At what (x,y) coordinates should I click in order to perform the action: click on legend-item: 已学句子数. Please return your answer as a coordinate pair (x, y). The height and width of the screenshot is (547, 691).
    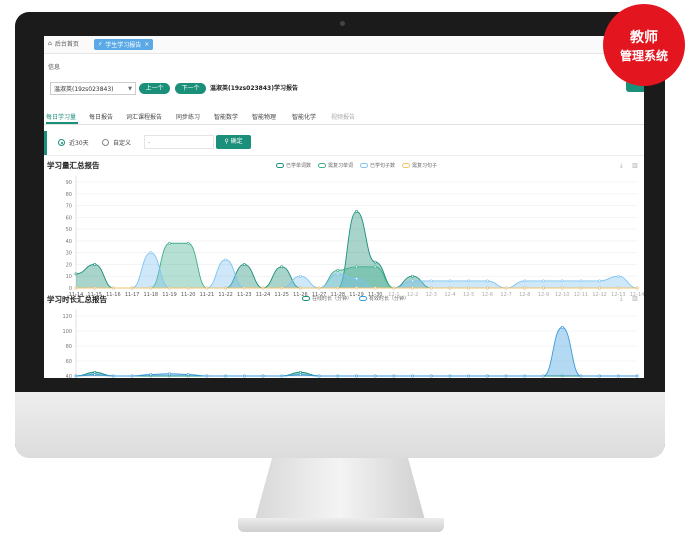
    Looking at the image, I should click on (377, 165).